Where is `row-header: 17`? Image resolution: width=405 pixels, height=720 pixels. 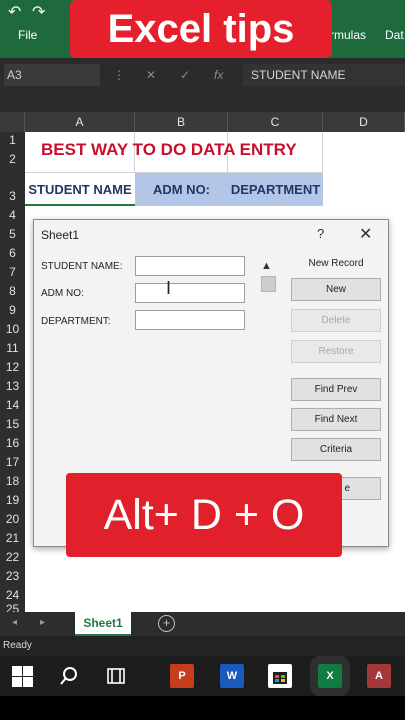 row-header: 17 is located at coordinates (12, 462).